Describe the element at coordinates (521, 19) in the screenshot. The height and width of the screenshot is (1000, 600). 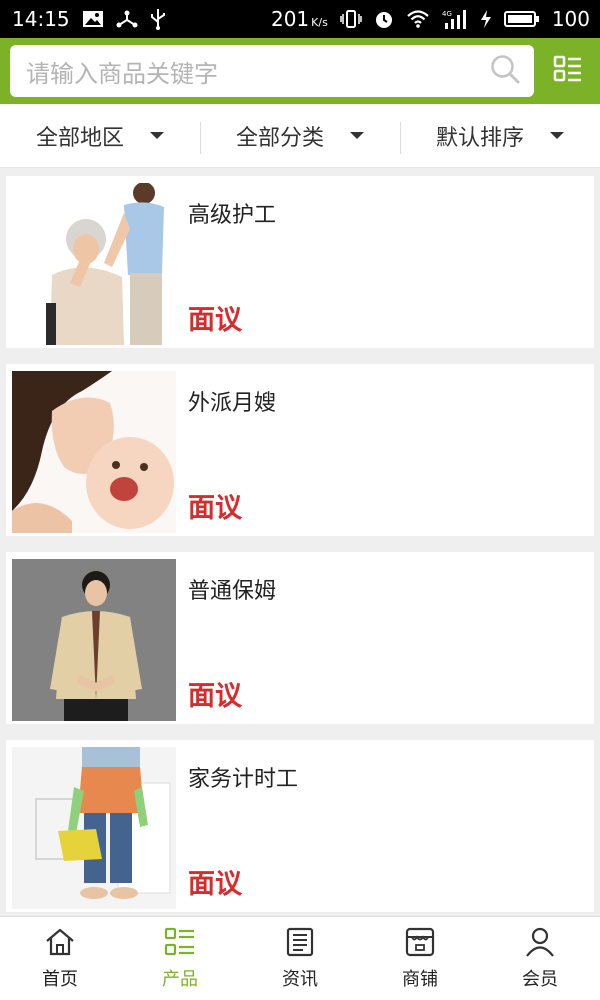
I see `battery-icon` at that location.